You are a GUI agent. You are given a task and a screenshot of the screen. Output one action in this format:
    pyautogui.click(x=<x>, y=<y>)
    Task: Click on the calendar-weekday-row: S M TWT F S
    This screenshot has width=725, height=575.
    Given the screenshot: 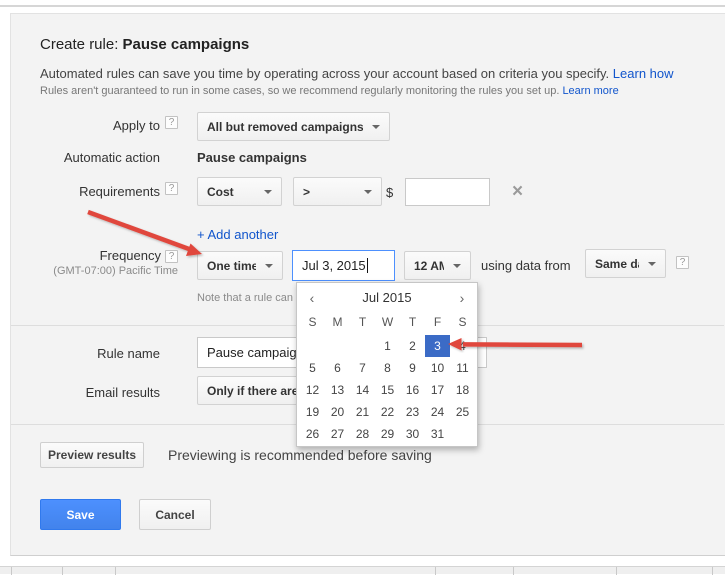 What is the action you would take?
    pyautogui.click(x=387, y=322)
    